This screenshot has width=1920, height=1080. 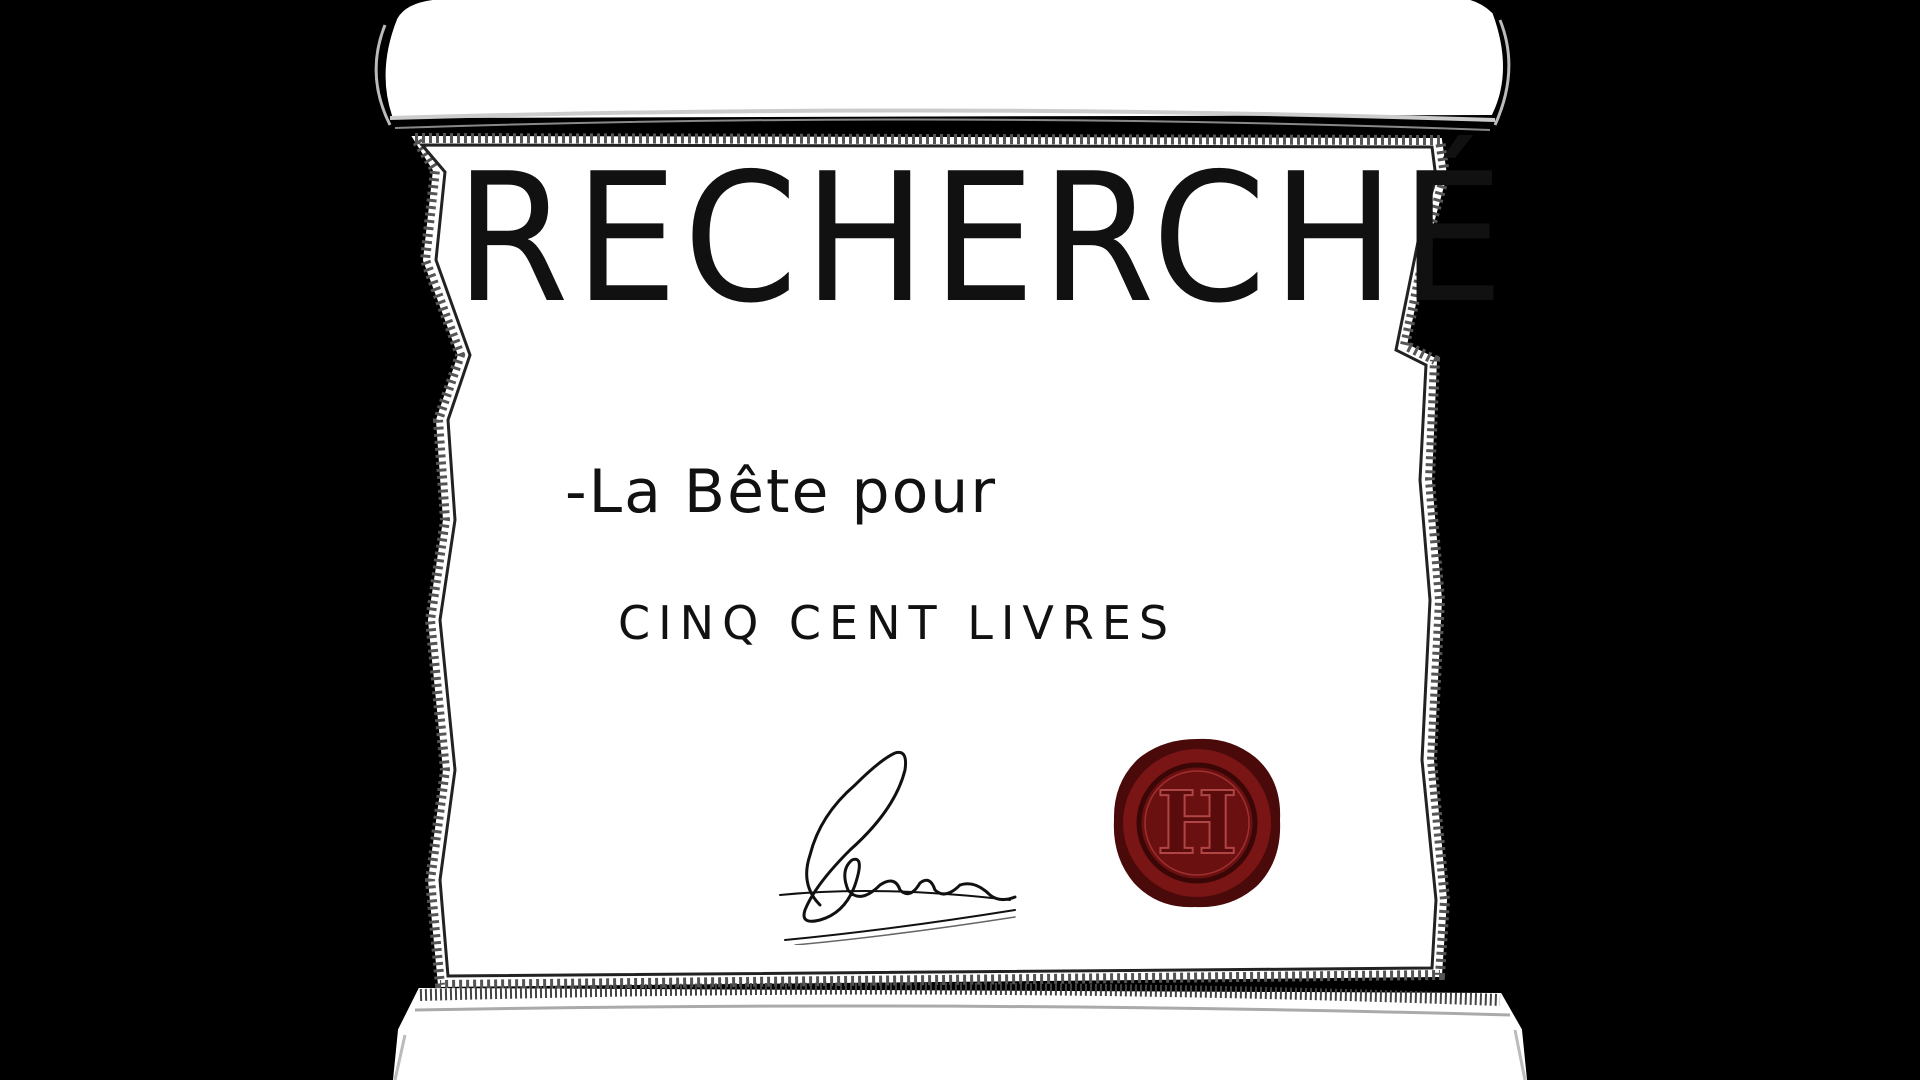 What do you see at coordinates (781, 492) in the screenshot?
I see `poster-subject: -La Bête pour` at bounding box center [781, 492].